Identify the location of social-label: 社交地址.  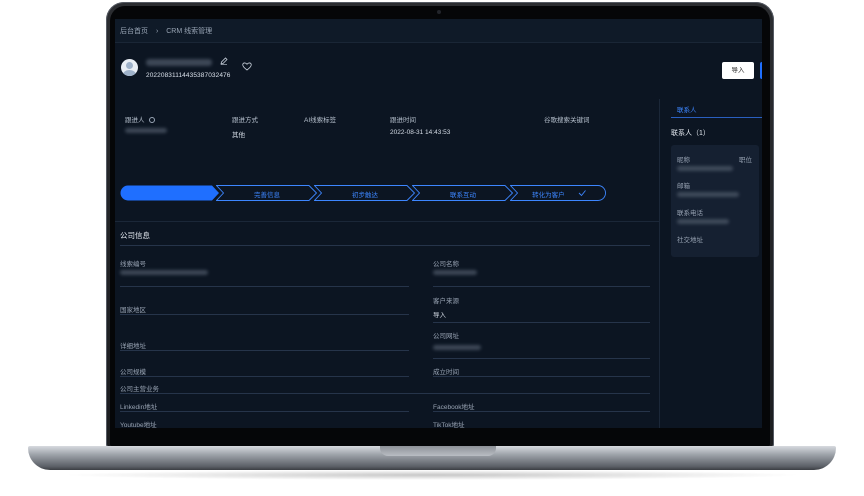
(690, 240).